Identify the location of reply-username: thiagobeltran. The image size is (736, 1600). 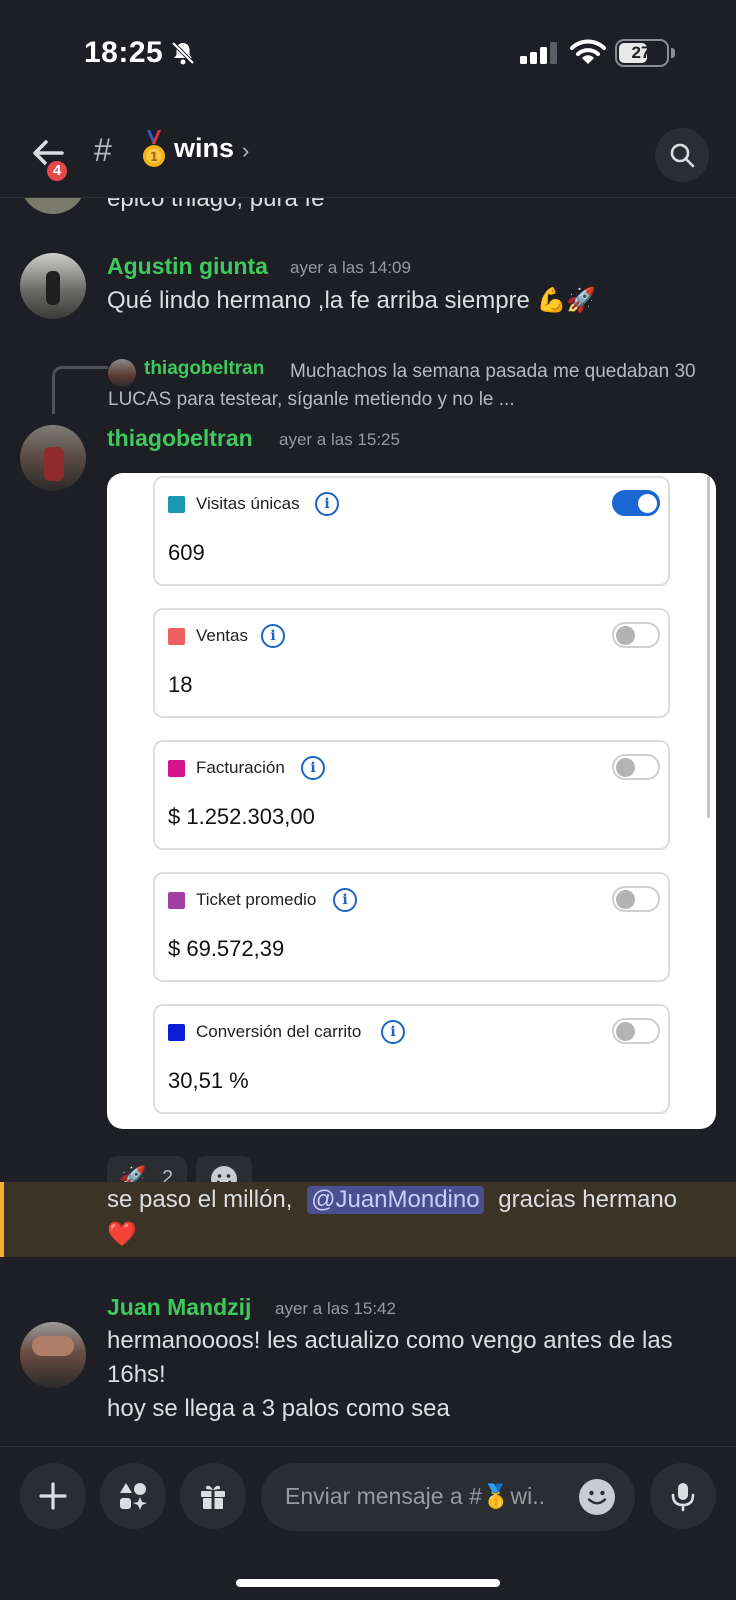
(204, 369).